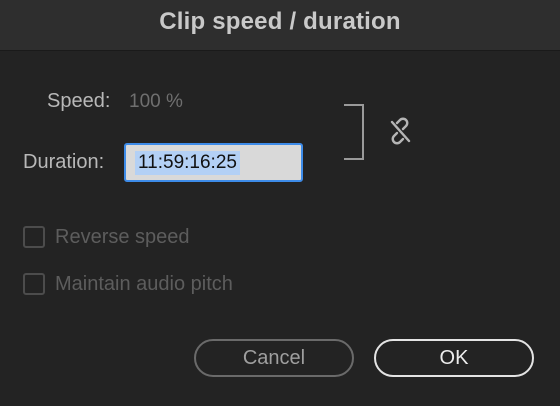 The image size is (560, 406). I want to click on duration-input: 11:59:16:25, so click(213, 162).